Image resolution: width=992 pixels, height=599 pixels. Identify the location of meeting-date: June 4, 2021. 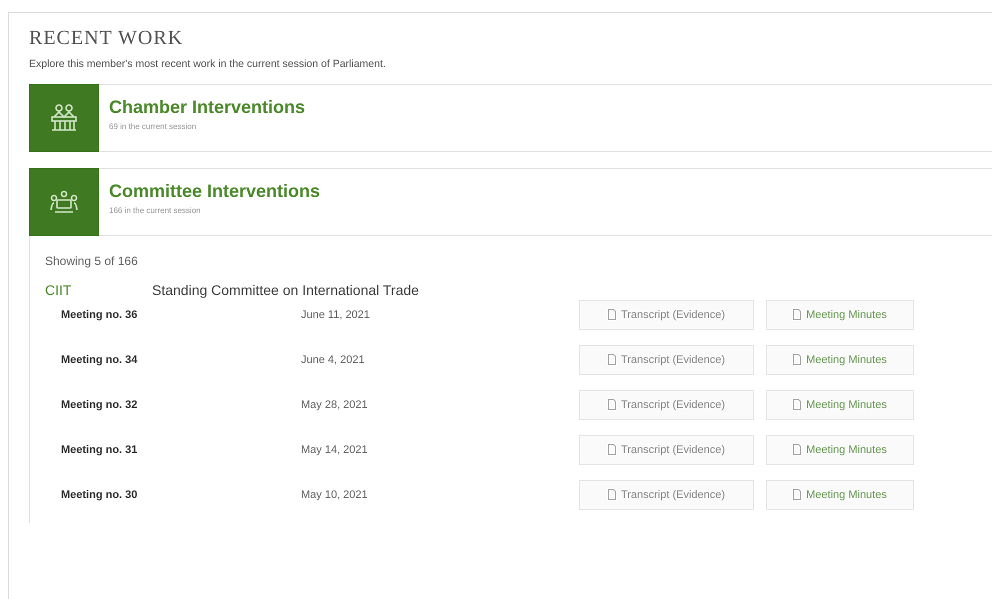
(333, 360).